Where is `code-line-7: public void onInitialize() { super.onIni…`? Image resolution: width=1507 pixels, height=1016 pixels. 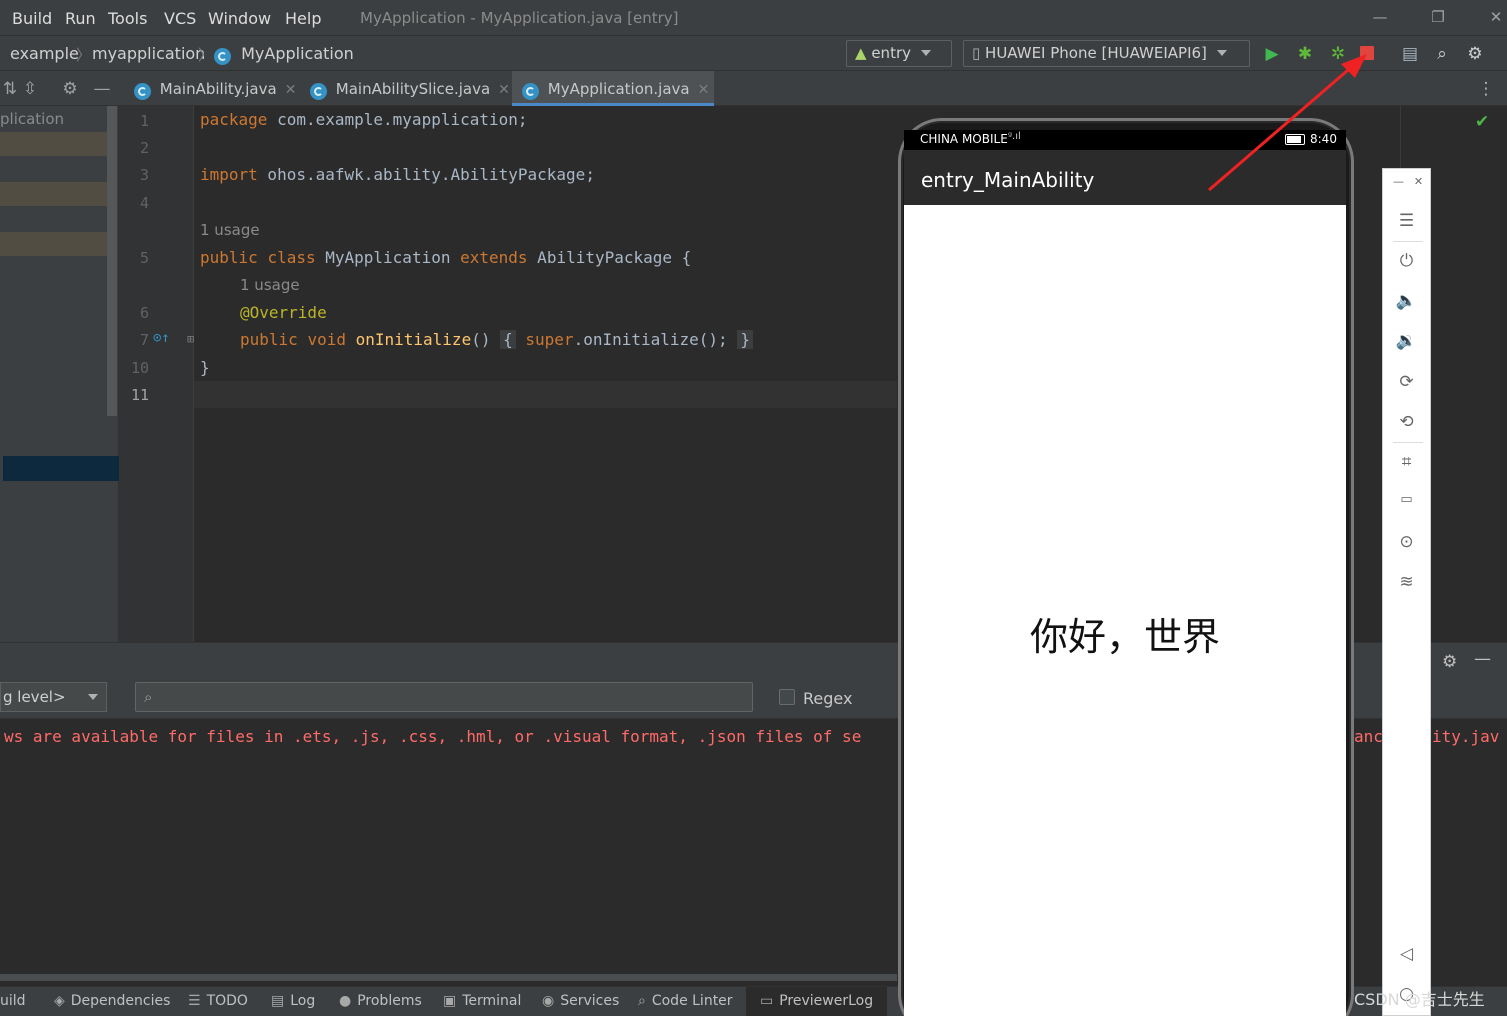 code-line-7: public void onInitialize() { super.onIni… is located at coordinates (496, 339).